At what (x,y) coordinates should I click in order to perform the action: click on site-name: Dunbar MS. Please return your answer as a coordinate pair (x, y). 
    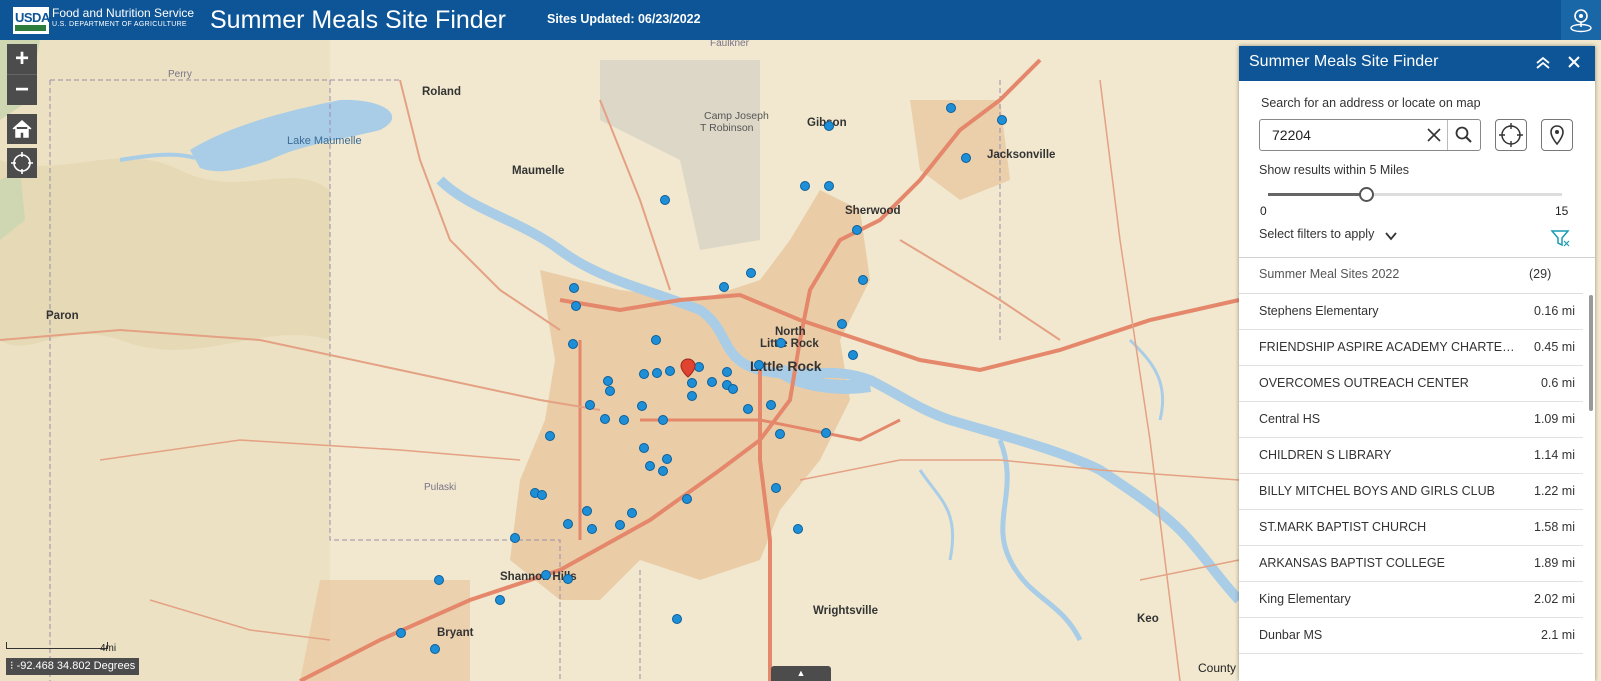
    Looking at the image, I should click on (1291, 635).